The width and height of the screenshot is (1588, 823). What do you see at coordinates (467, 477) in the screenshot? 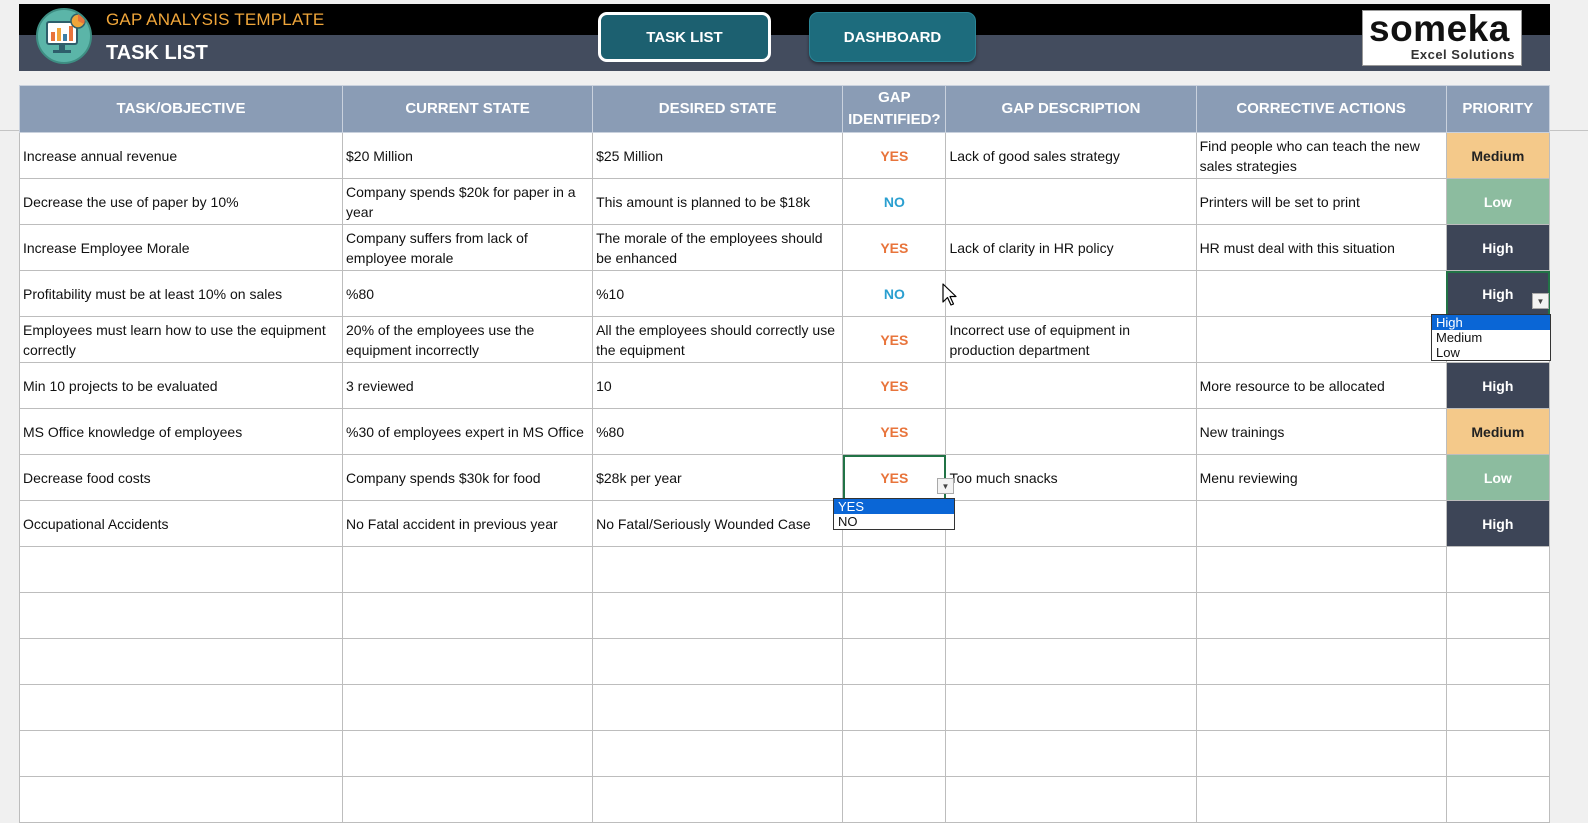
I see `current-state-cell: Company spends $30k for food` at bounding box center [467, 477].